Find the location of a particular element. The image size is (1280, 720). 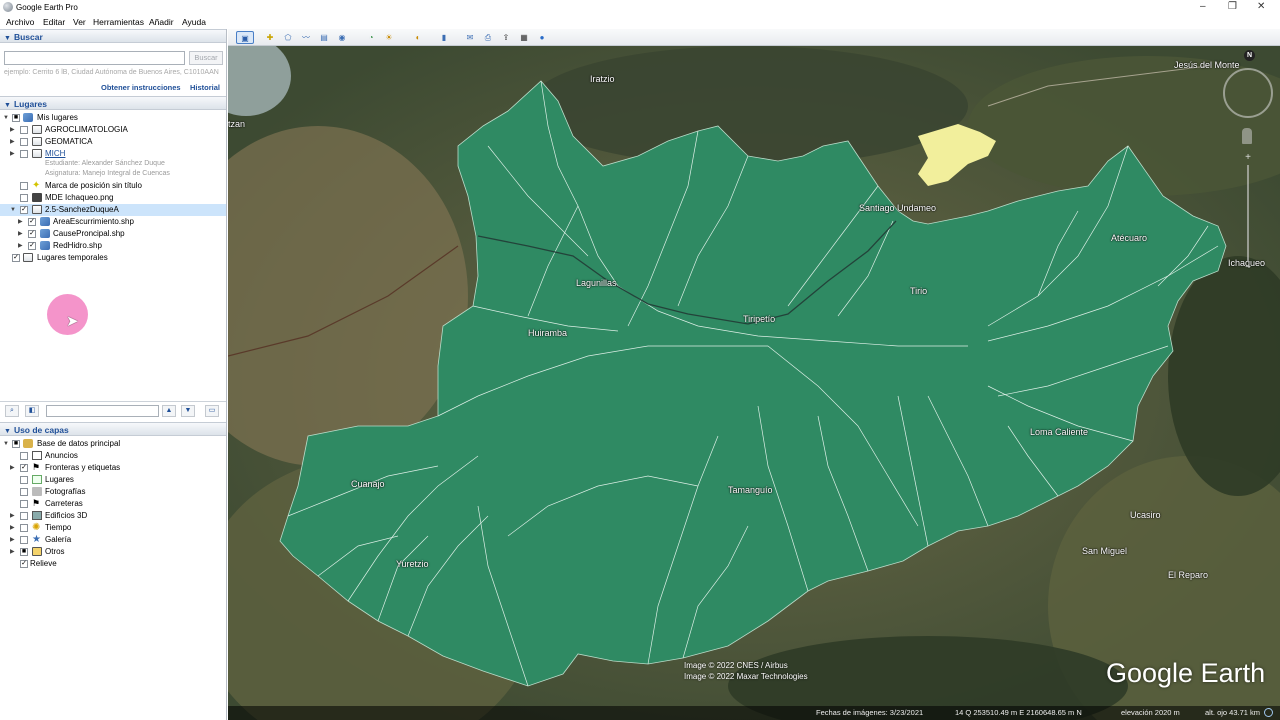

camera-icon is located at coordinates (37, 491).